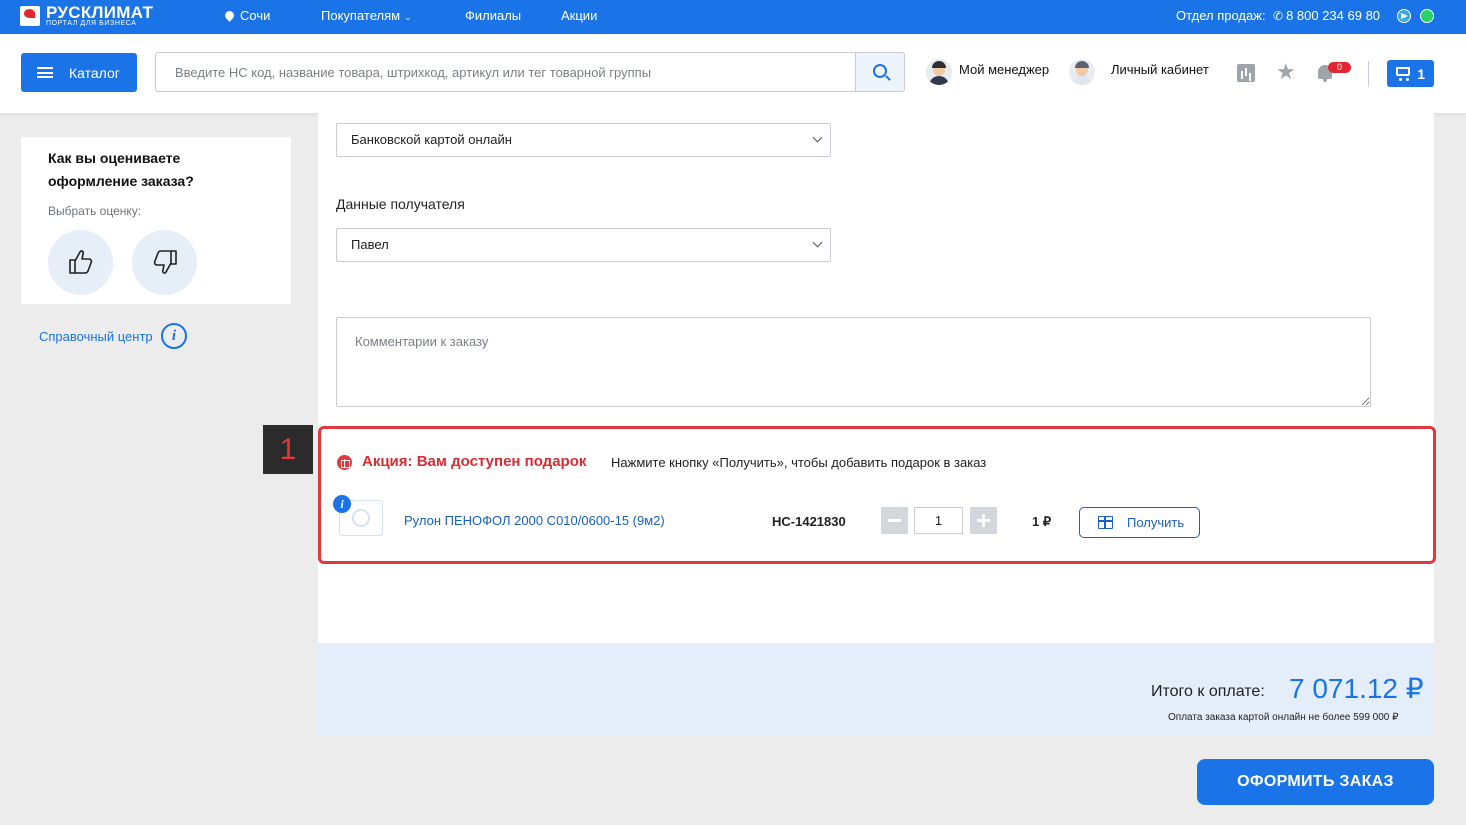 This screenshot has height=825, width=1466. I want to click on thumbs-up-icon, so click(81, 262).